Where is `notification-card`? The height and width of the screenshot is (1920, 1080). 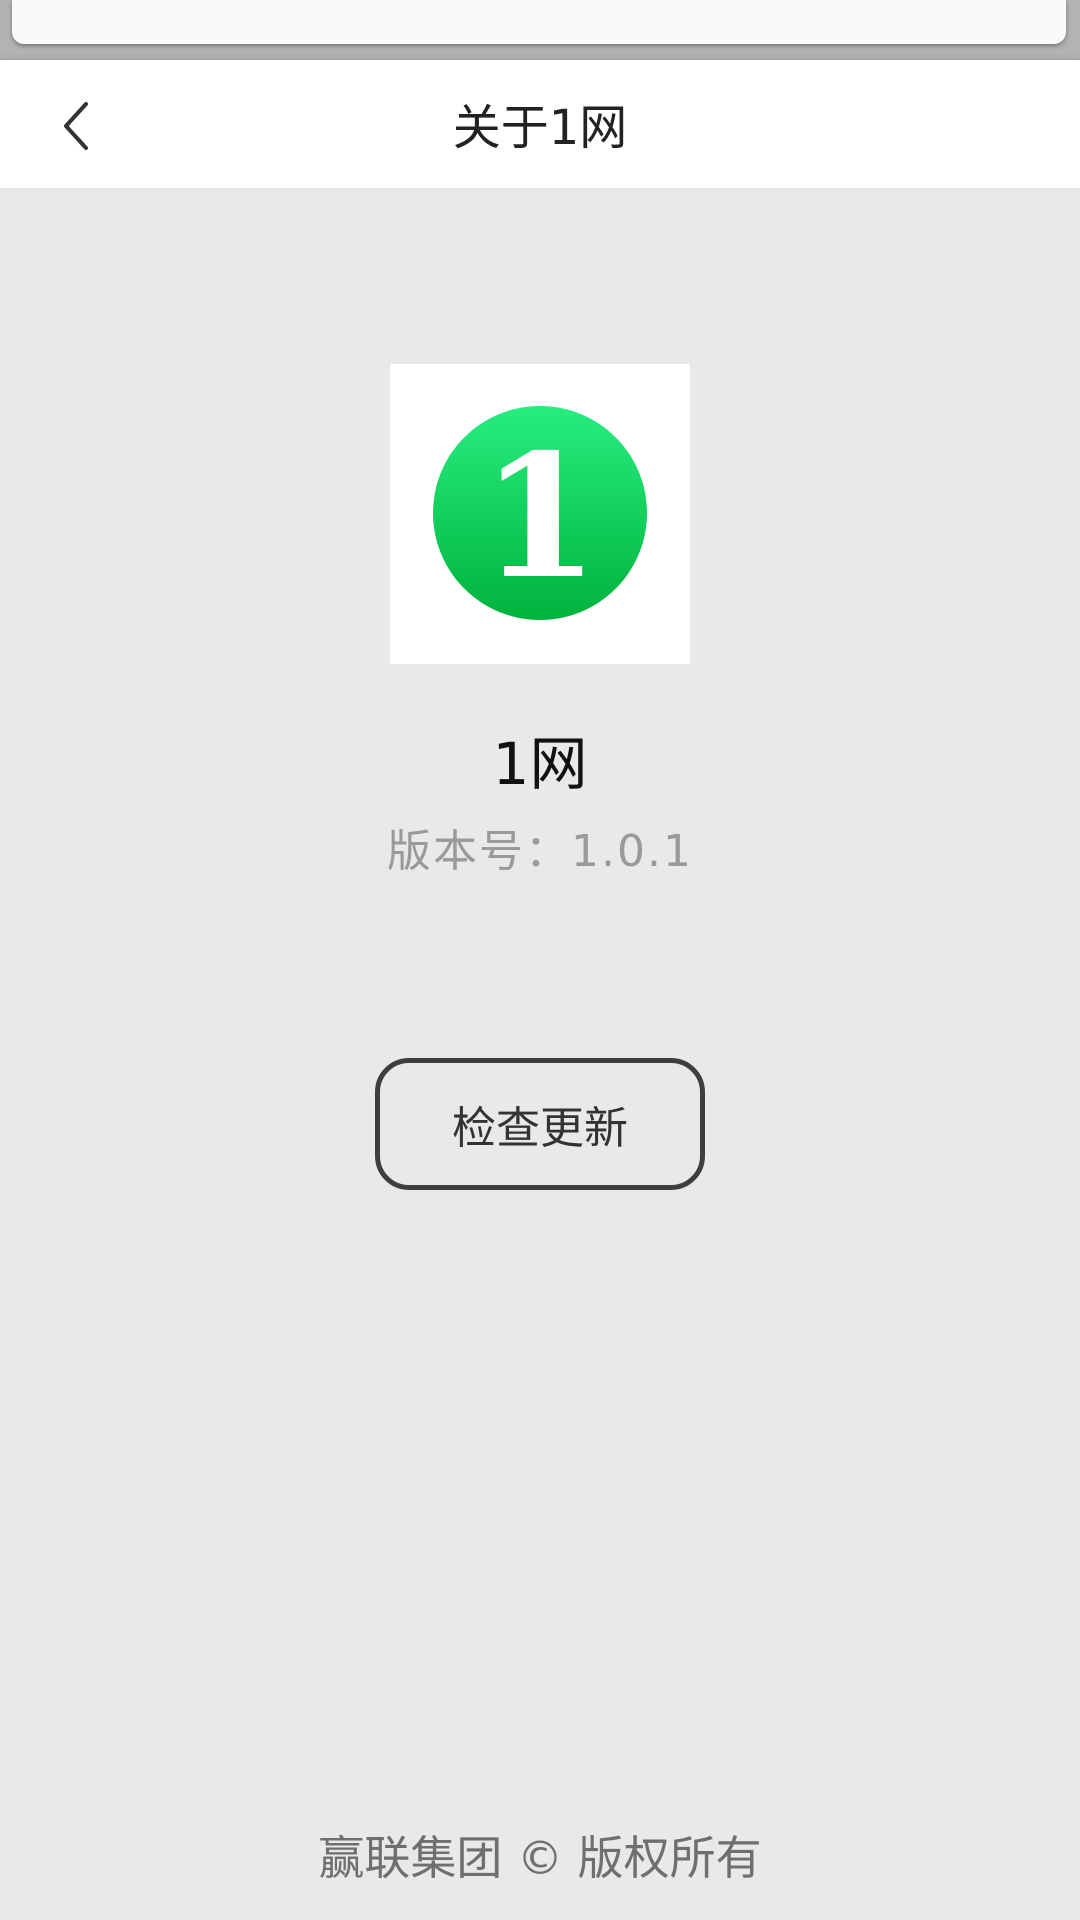 notification-card is located at coordinates (539, 22).